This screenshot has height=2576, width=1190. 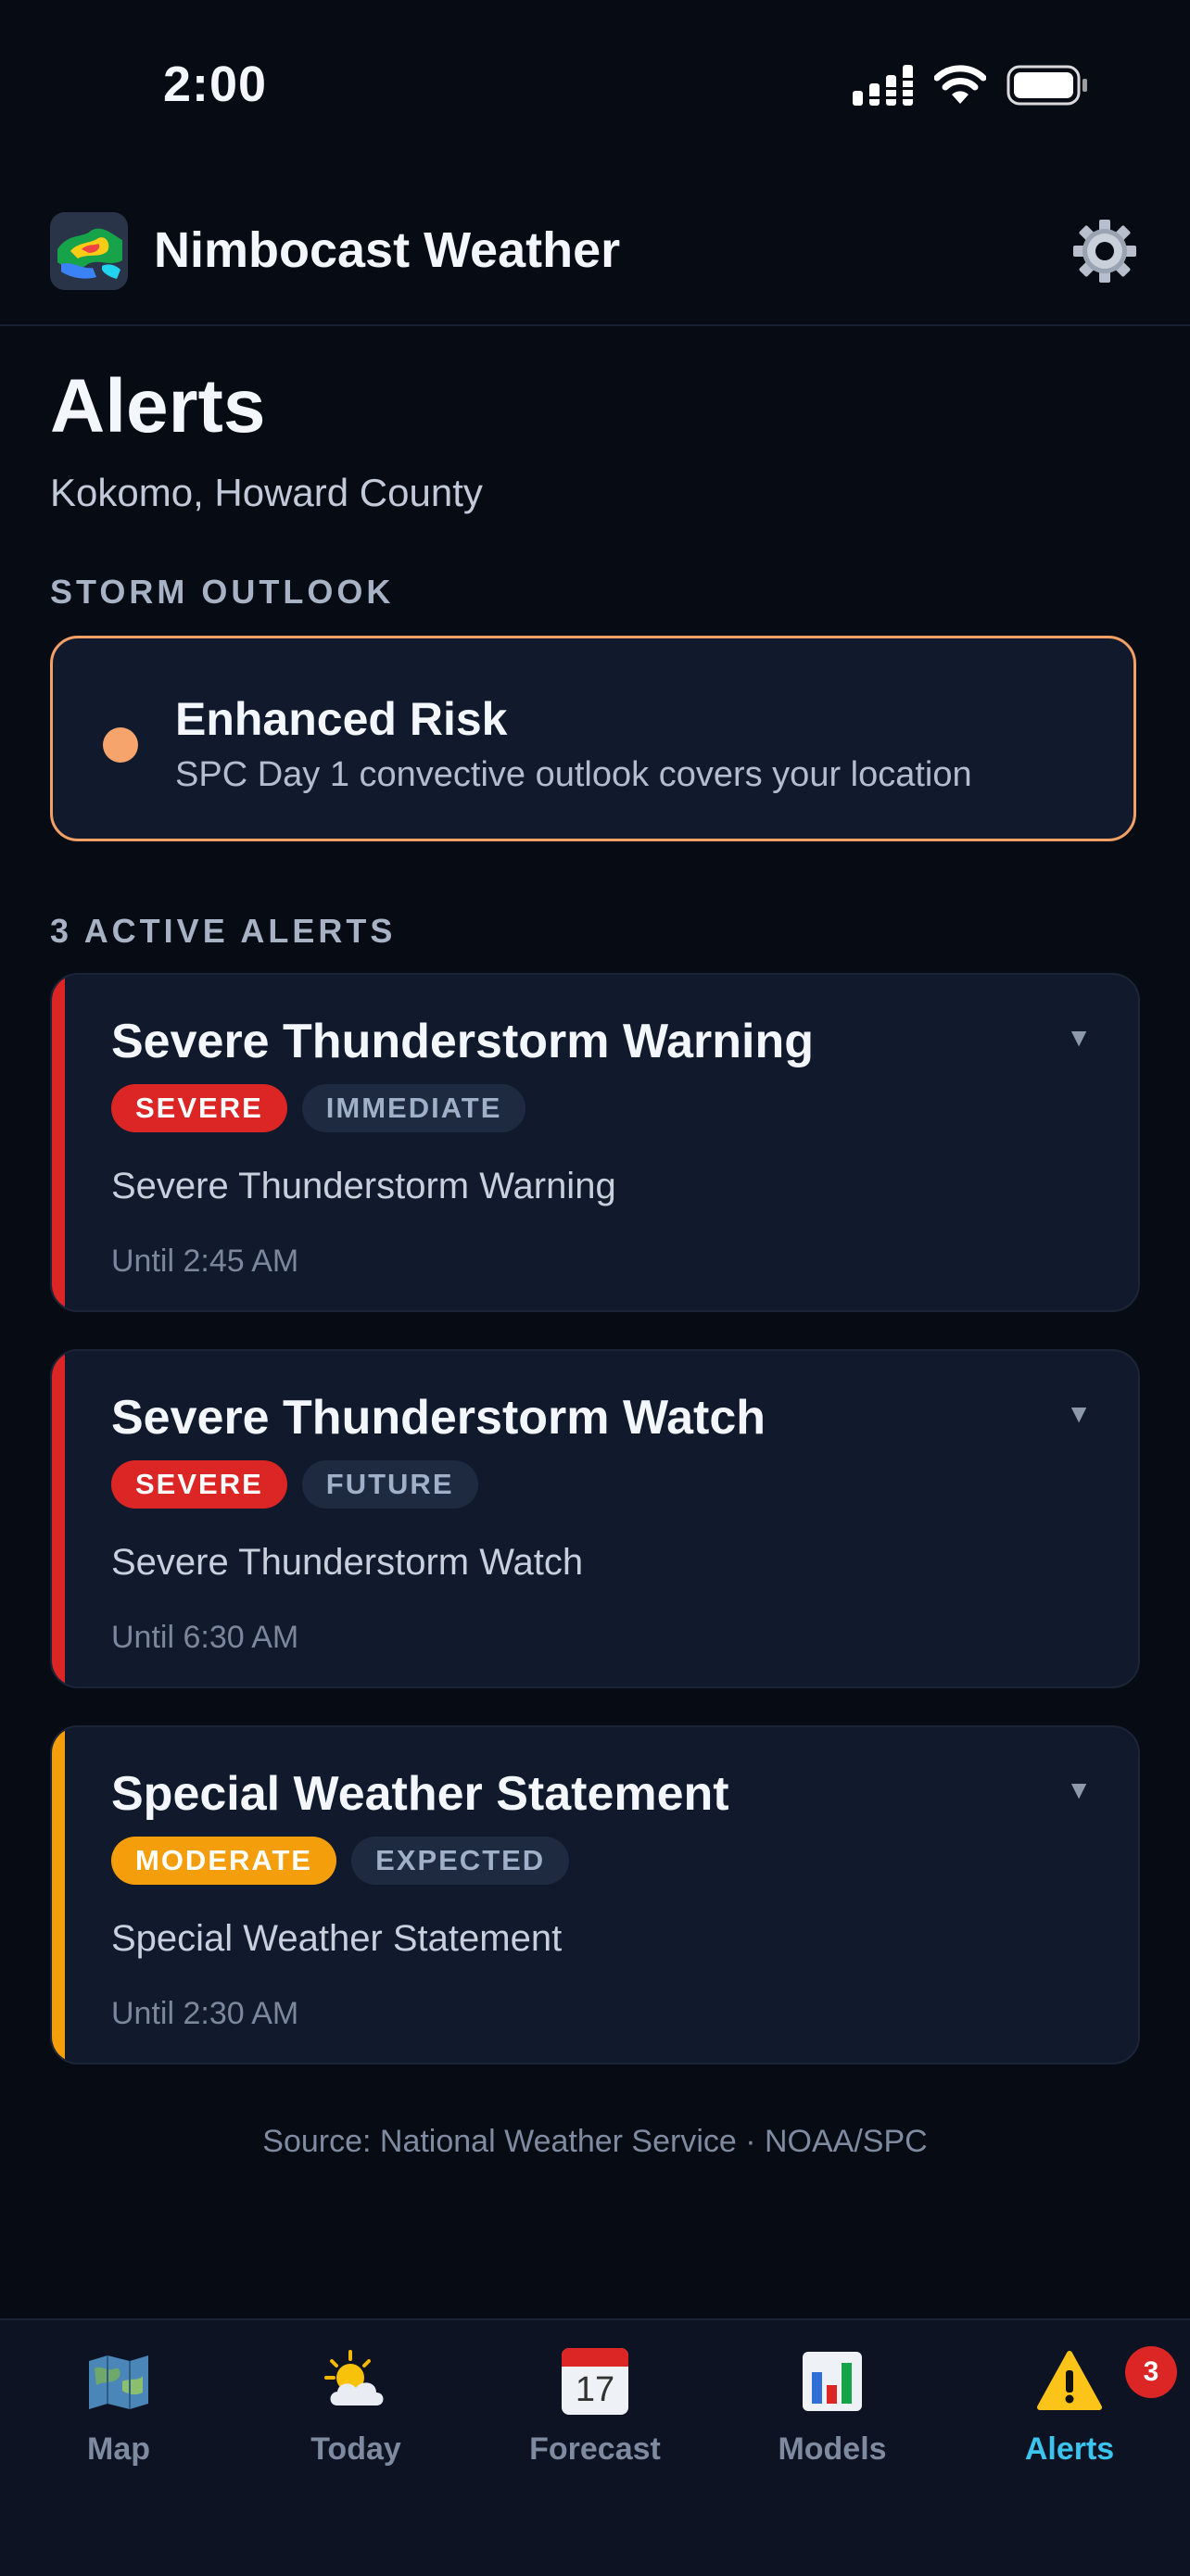 What do you see at coordinates (354, 2378) in the screenshot?
I see `sun-behind-cloud-icon` at bounding box center [354, 2378].